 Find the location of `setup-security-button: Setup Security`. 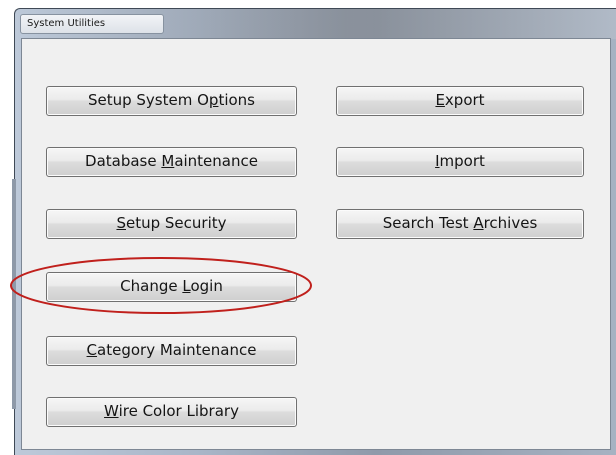

setup-security-button: Setup Security is located at coordinates (171, 224).